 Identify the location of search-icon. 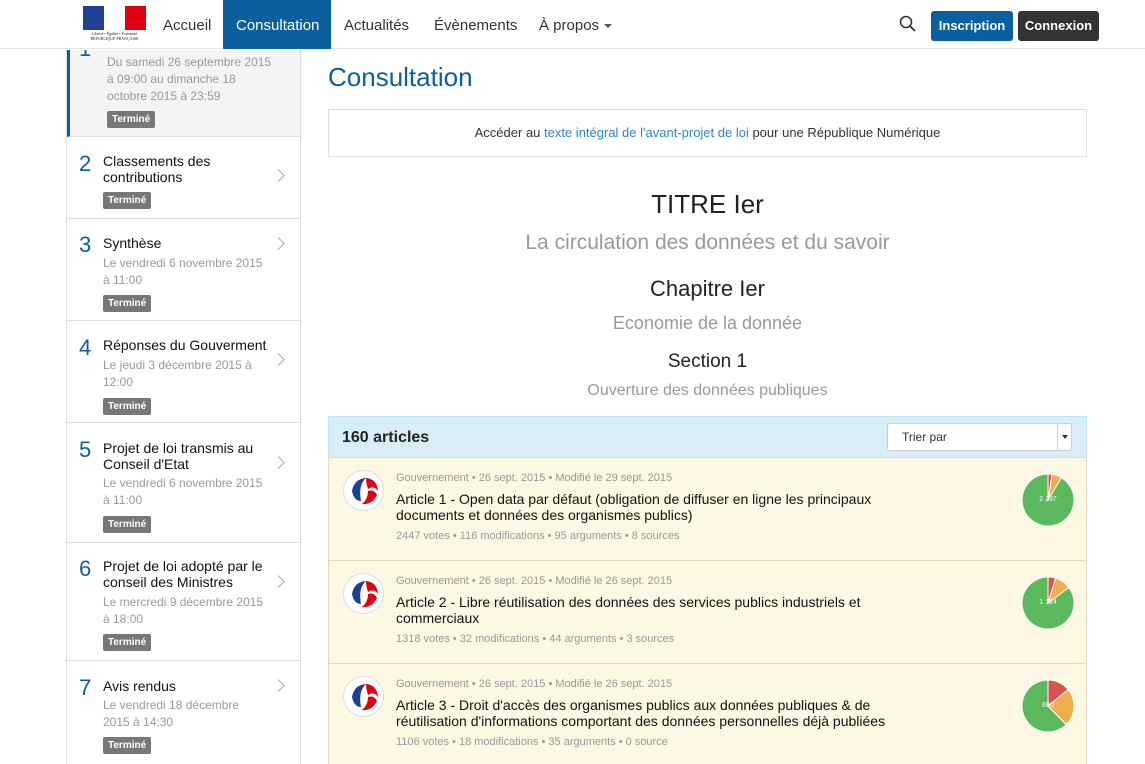
(907, 23).